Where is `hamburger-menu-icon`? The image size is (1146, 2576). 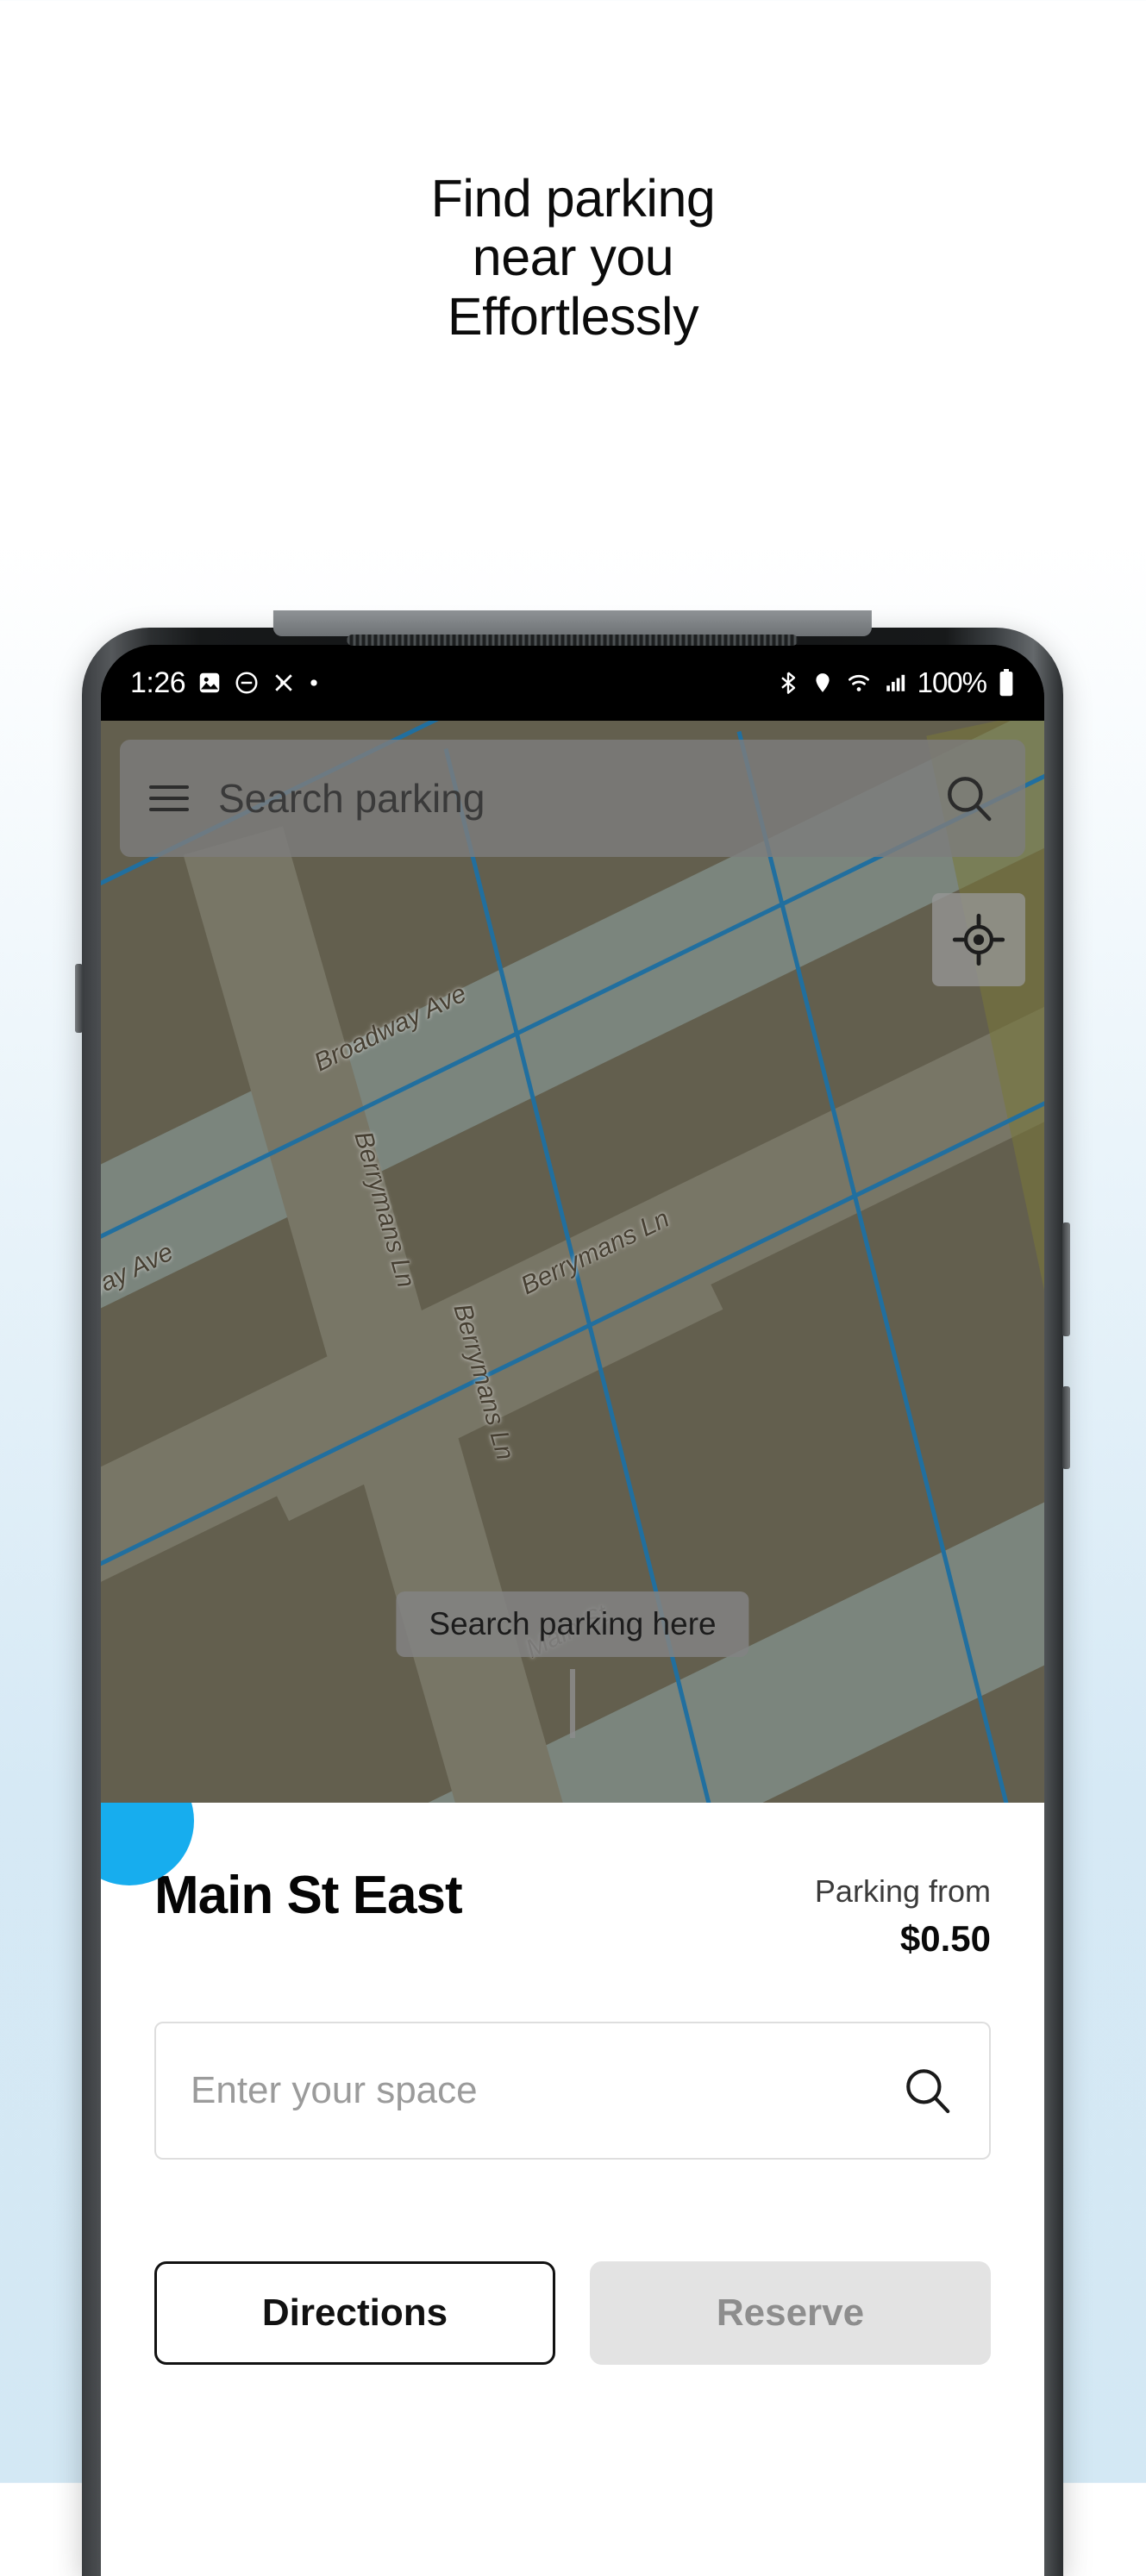
hamburger-menu-icon is located at coordinates (169, 798).